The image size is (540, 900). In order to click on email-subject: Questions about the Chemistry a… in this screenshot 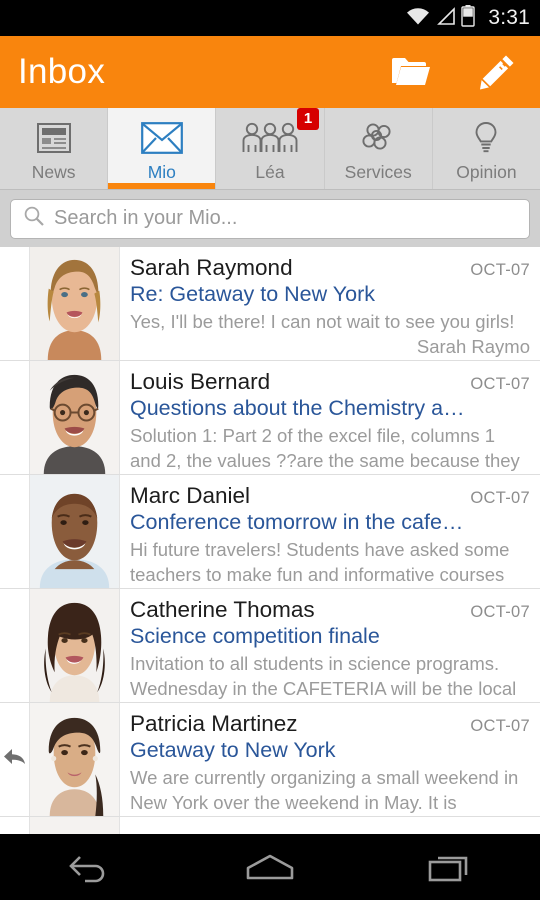, I will do `click(297, 408)`.